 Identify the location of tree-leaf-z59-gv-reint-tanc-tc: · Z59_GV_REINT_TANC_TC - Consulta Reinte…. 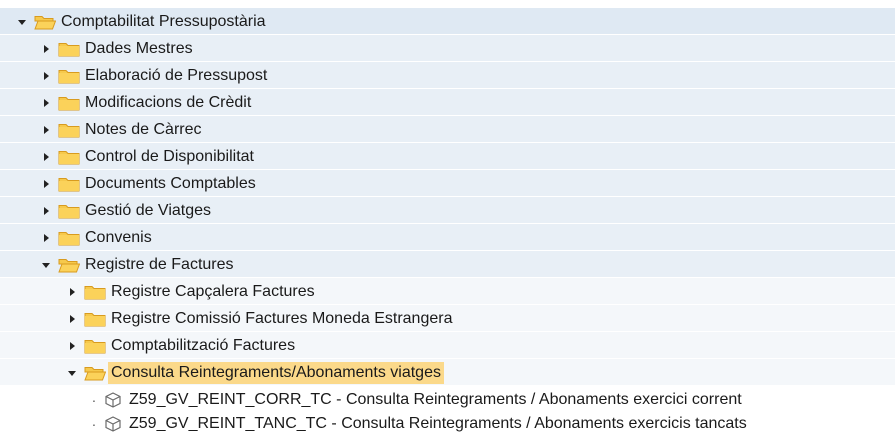
(447, 423).